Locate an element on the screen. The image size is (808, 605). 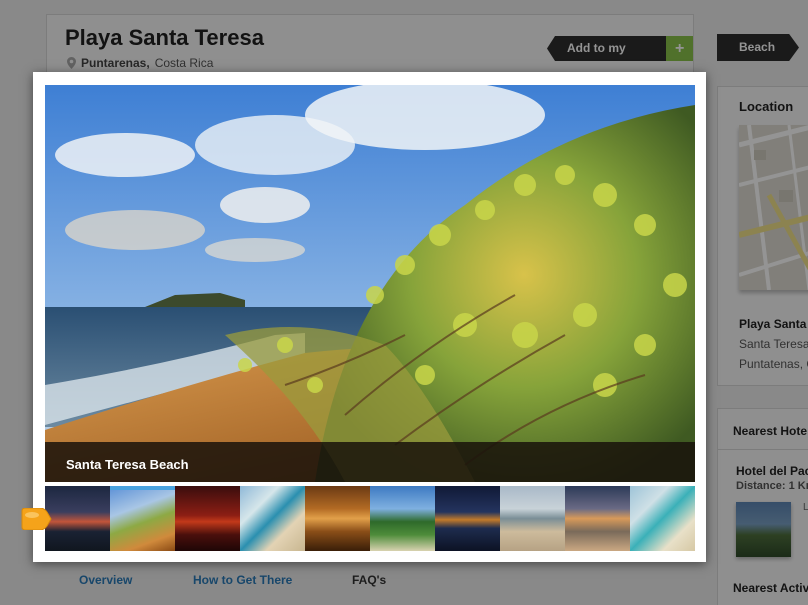
pointer-arrow-icon is located at coordinates (36, 519).